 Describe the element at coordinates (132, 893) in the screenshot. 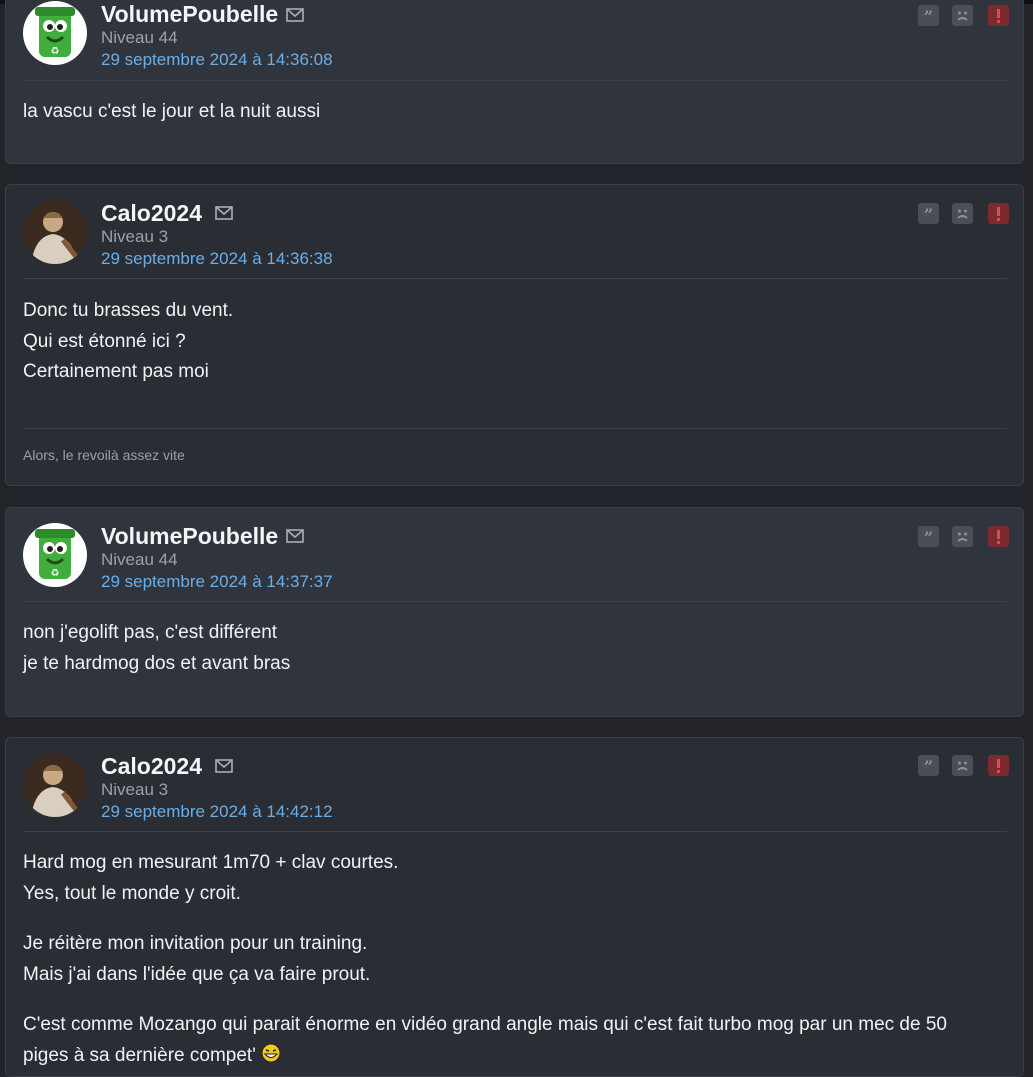

I see `post-line: Yes, tout le monde y croit.` at that location.